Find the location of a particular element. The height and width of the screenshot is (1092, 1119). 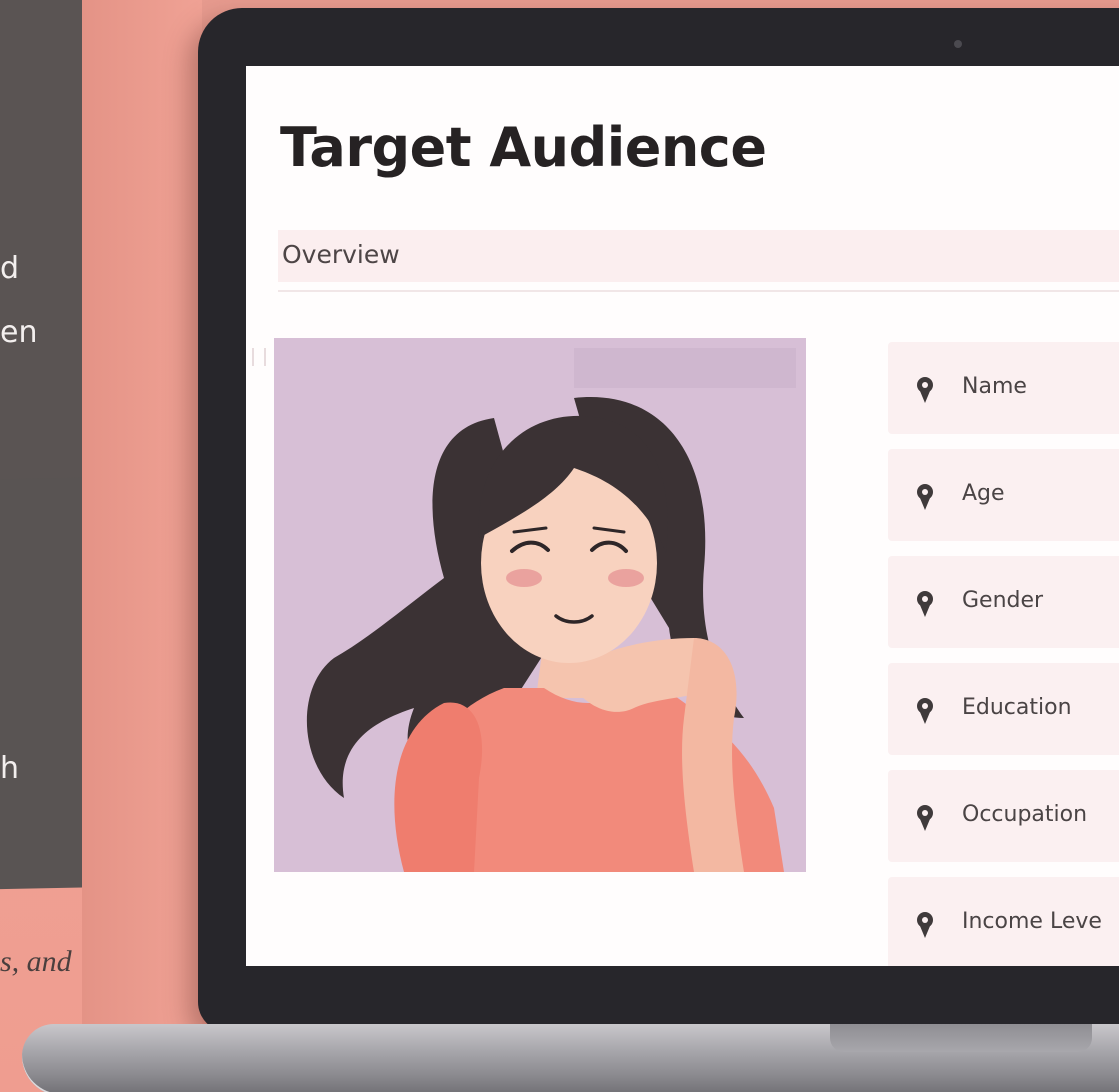

divider is located at coordinates (698, 291).